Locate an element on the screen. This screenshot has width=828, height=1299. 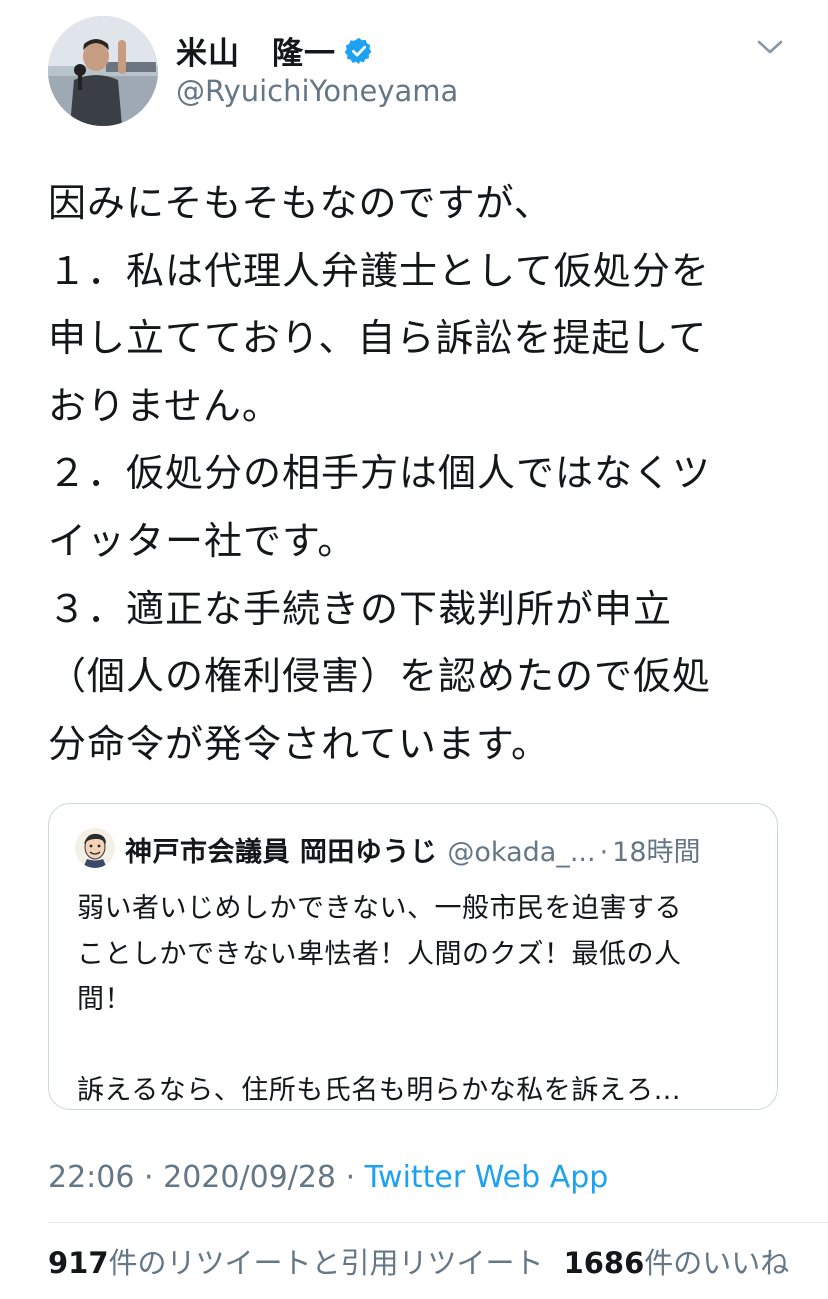
tweet-line: ２．仮処分の相手方は個人ではなくツ is located at coordinates (380, 473).